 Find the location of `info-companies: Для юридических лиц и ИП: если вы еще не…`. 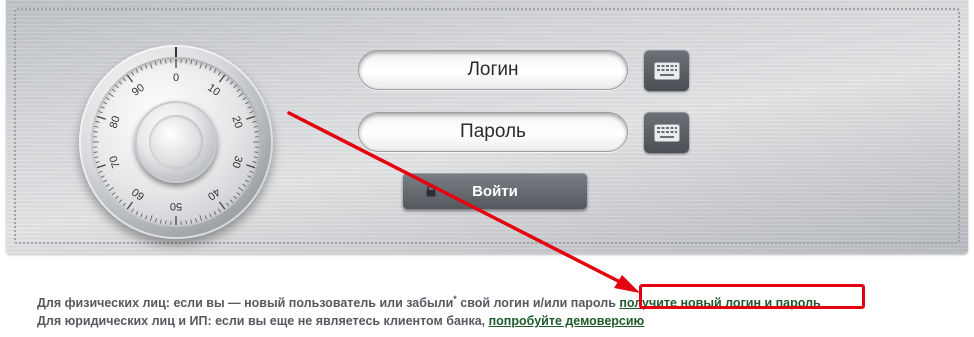

info-companies: Для юридических лиц и ИП: если вы еще не… is located at coordinates (429, 321).